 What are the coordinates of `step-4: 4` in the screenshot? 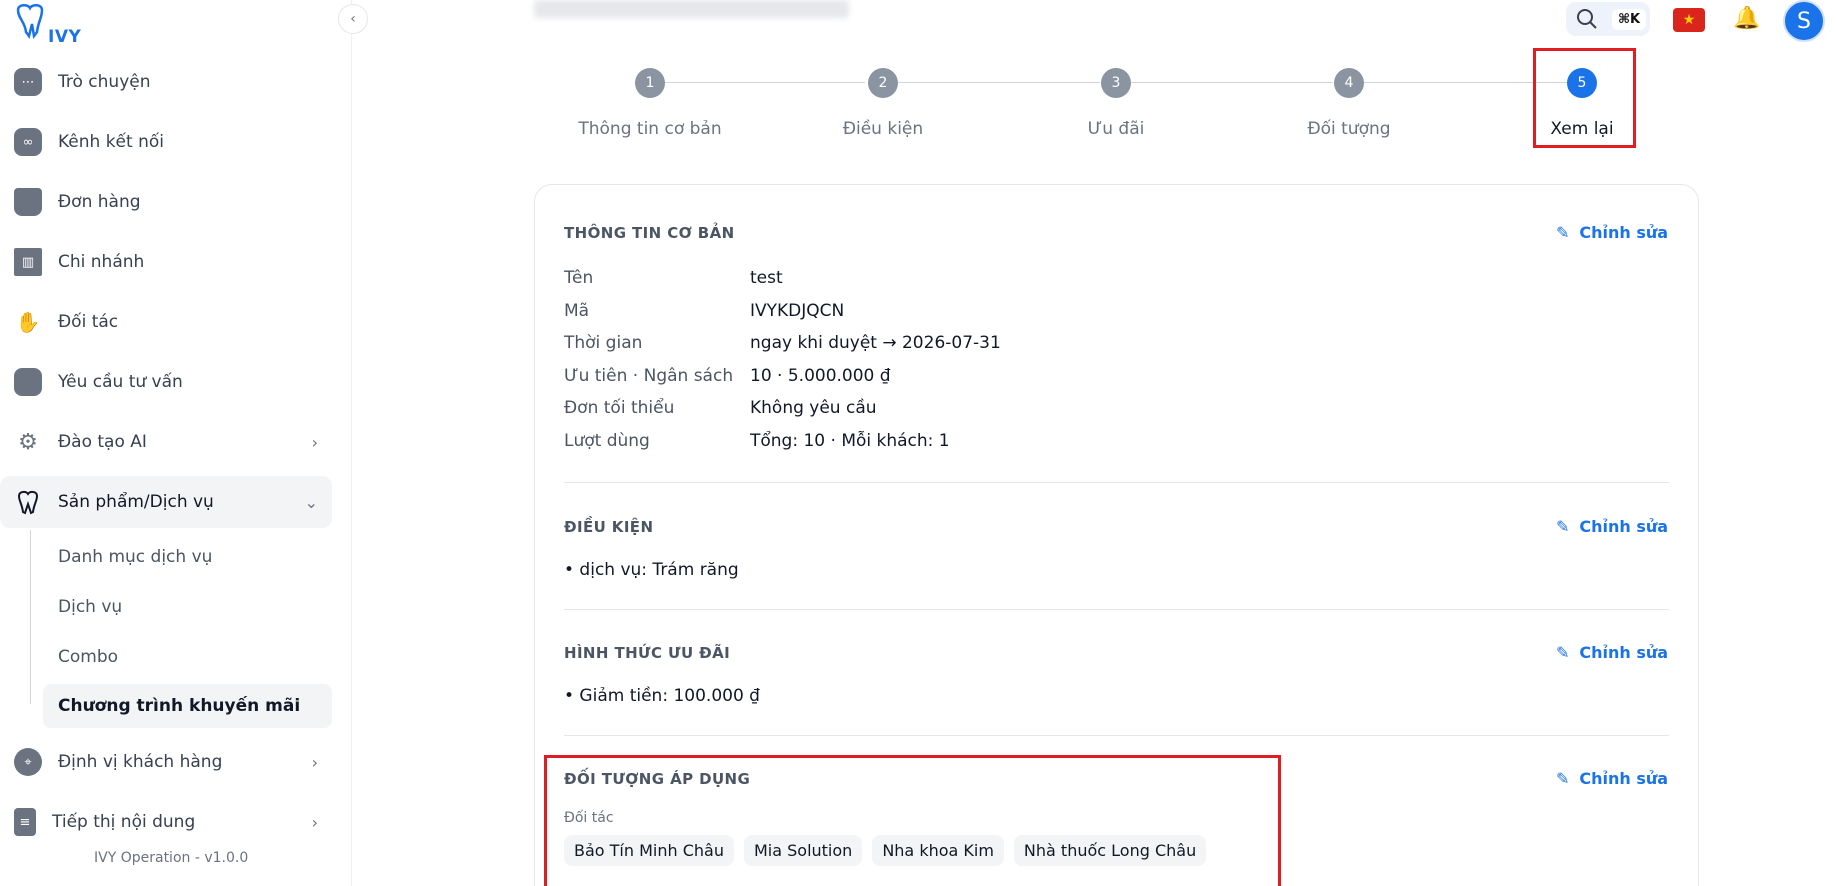 It's located at (1349, 83).